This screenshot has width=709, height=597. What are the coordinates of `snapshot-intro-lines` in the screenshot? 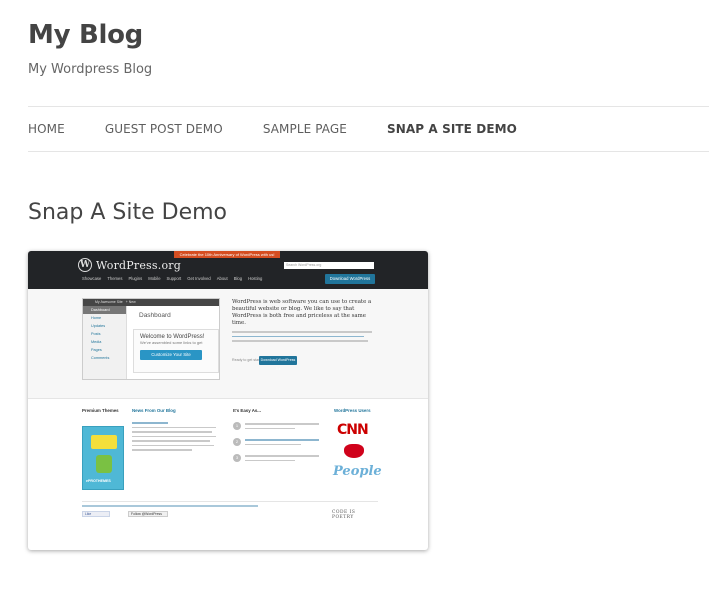 It's located at (305, 341).